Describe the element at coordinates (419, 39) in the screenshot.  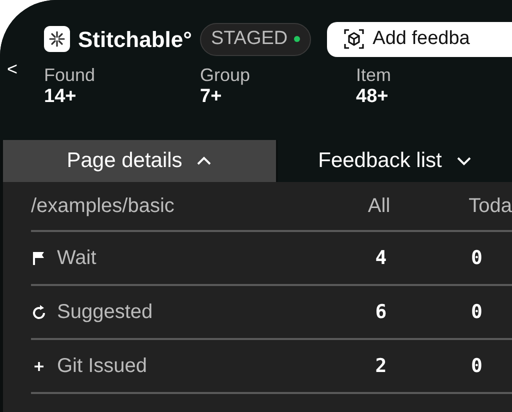
I see `add-feedback-button: Add feedba` at that location.